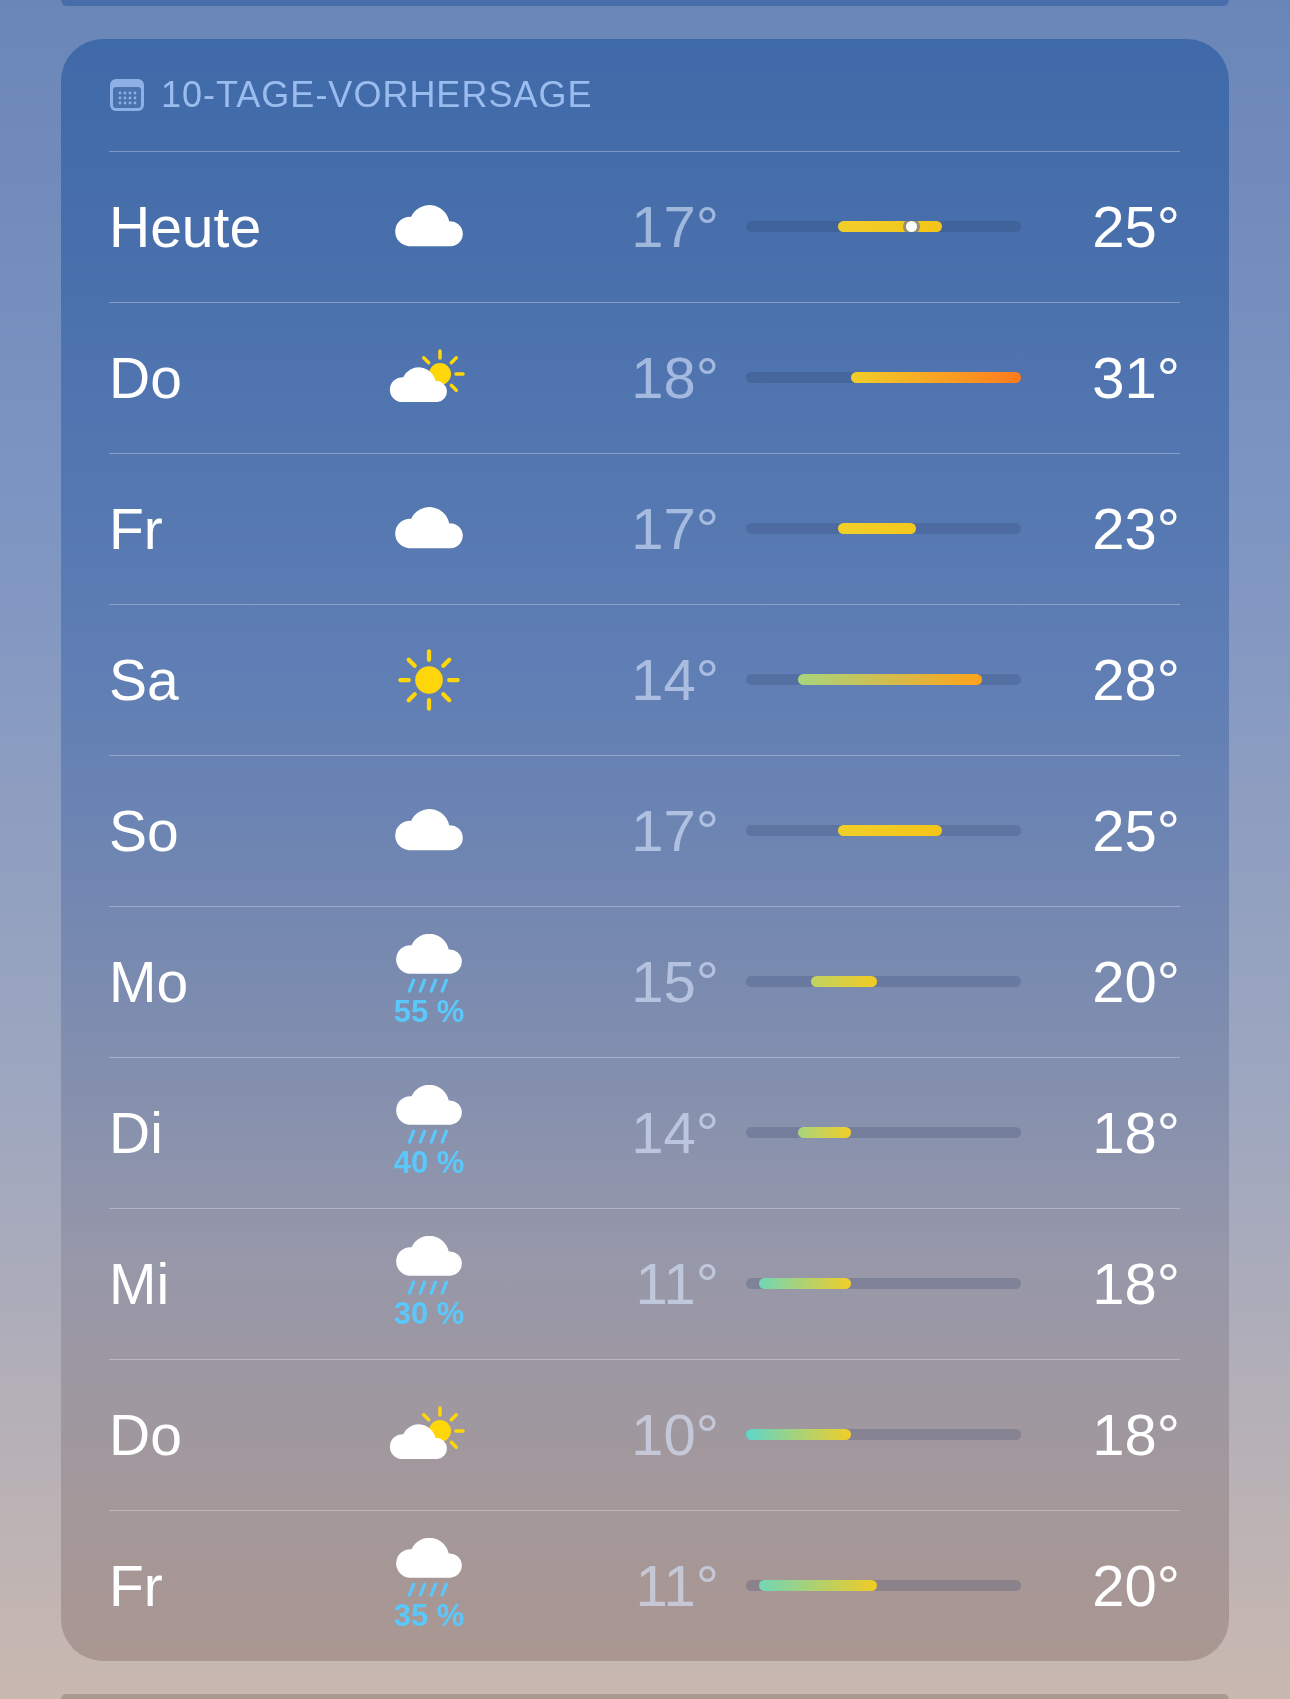 The width and height of the screenshot is (1290, 1699). What do you see at coordinates (1136, 528) in the screenshot?
I see `high-temperature: 23°` at bounding box center [1136, 528].